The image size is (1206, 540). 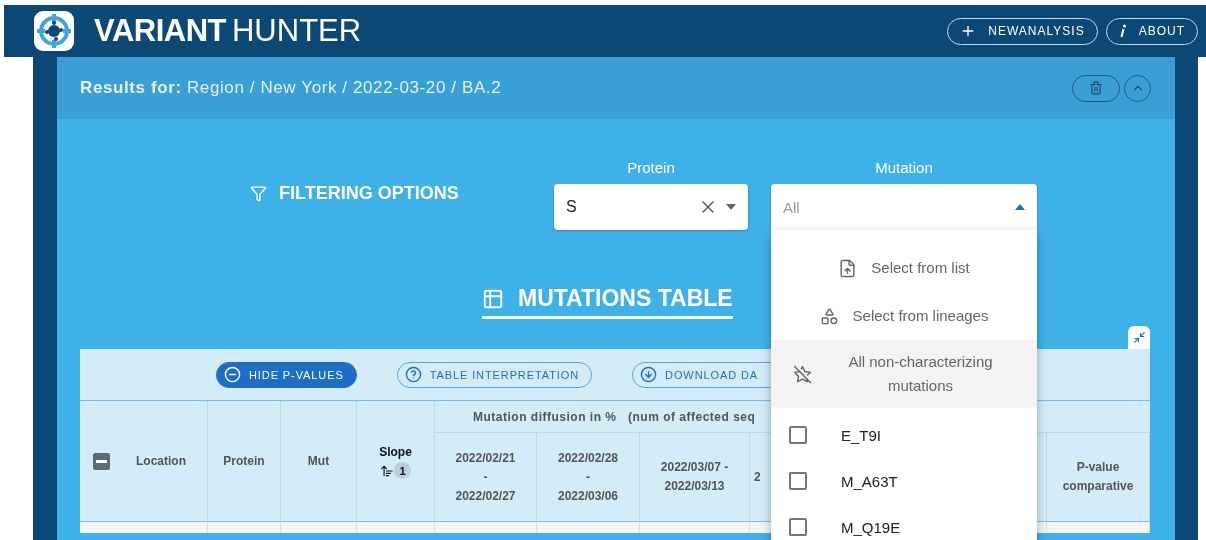 What do you see at coordinates (1122, 31) in the screenshot?
I see `info-icon` at bounding box center [1122, 31].